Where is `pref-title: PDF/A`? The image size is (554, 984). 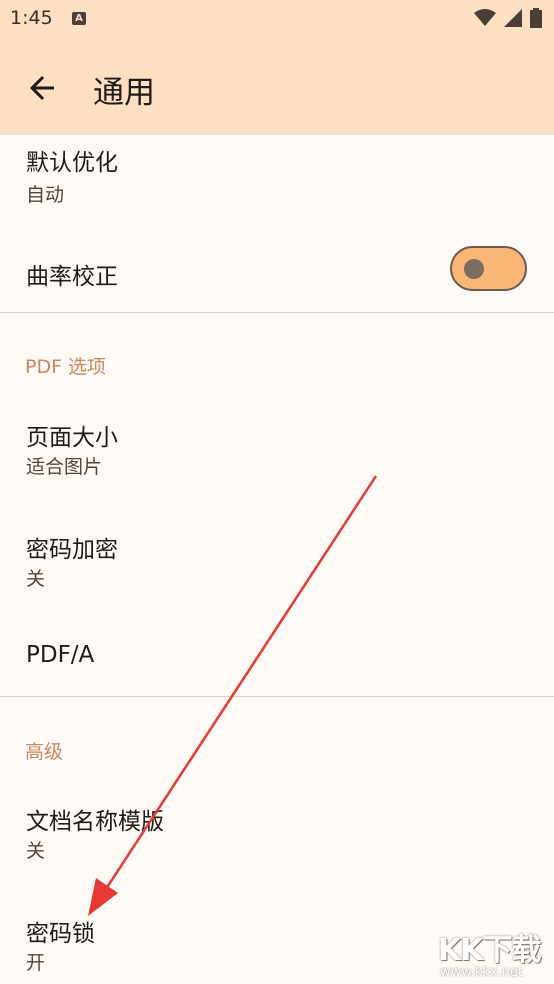
pref-title: PDF/A is located at coordinates (60, 655).